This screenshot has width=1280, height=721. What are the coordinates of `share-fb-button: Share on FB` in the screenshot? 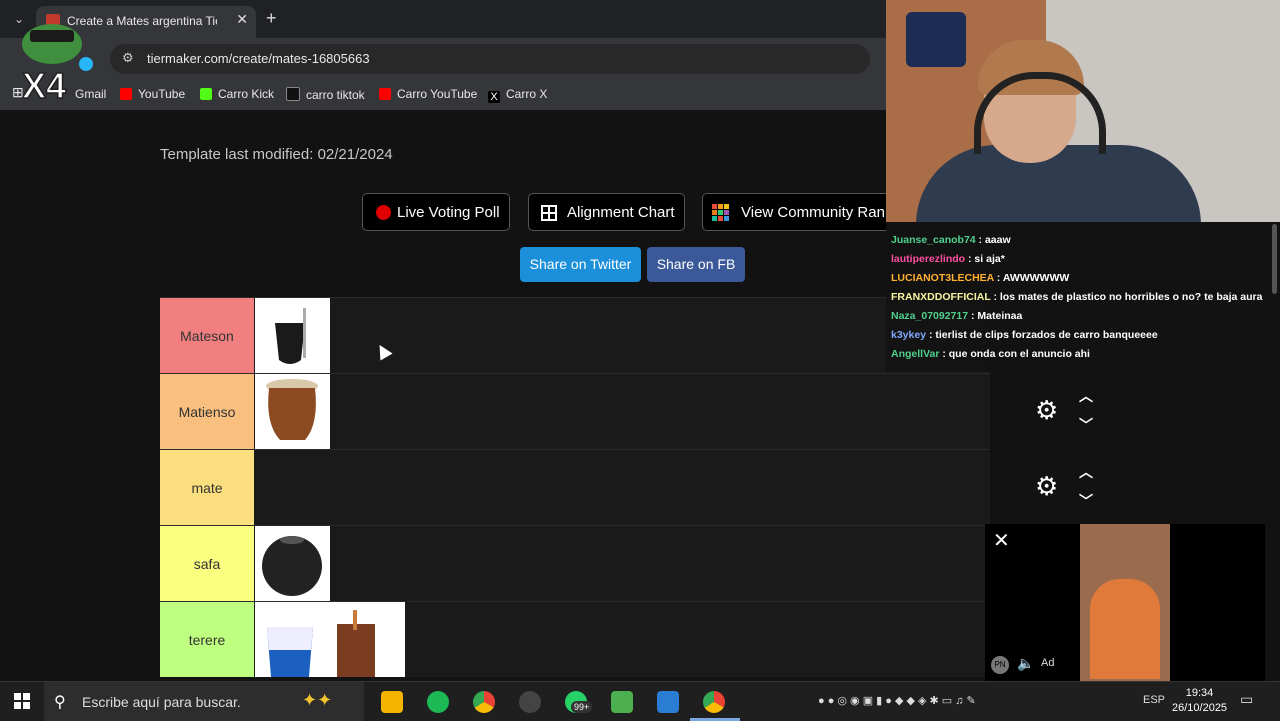 It's located at (696, 264).